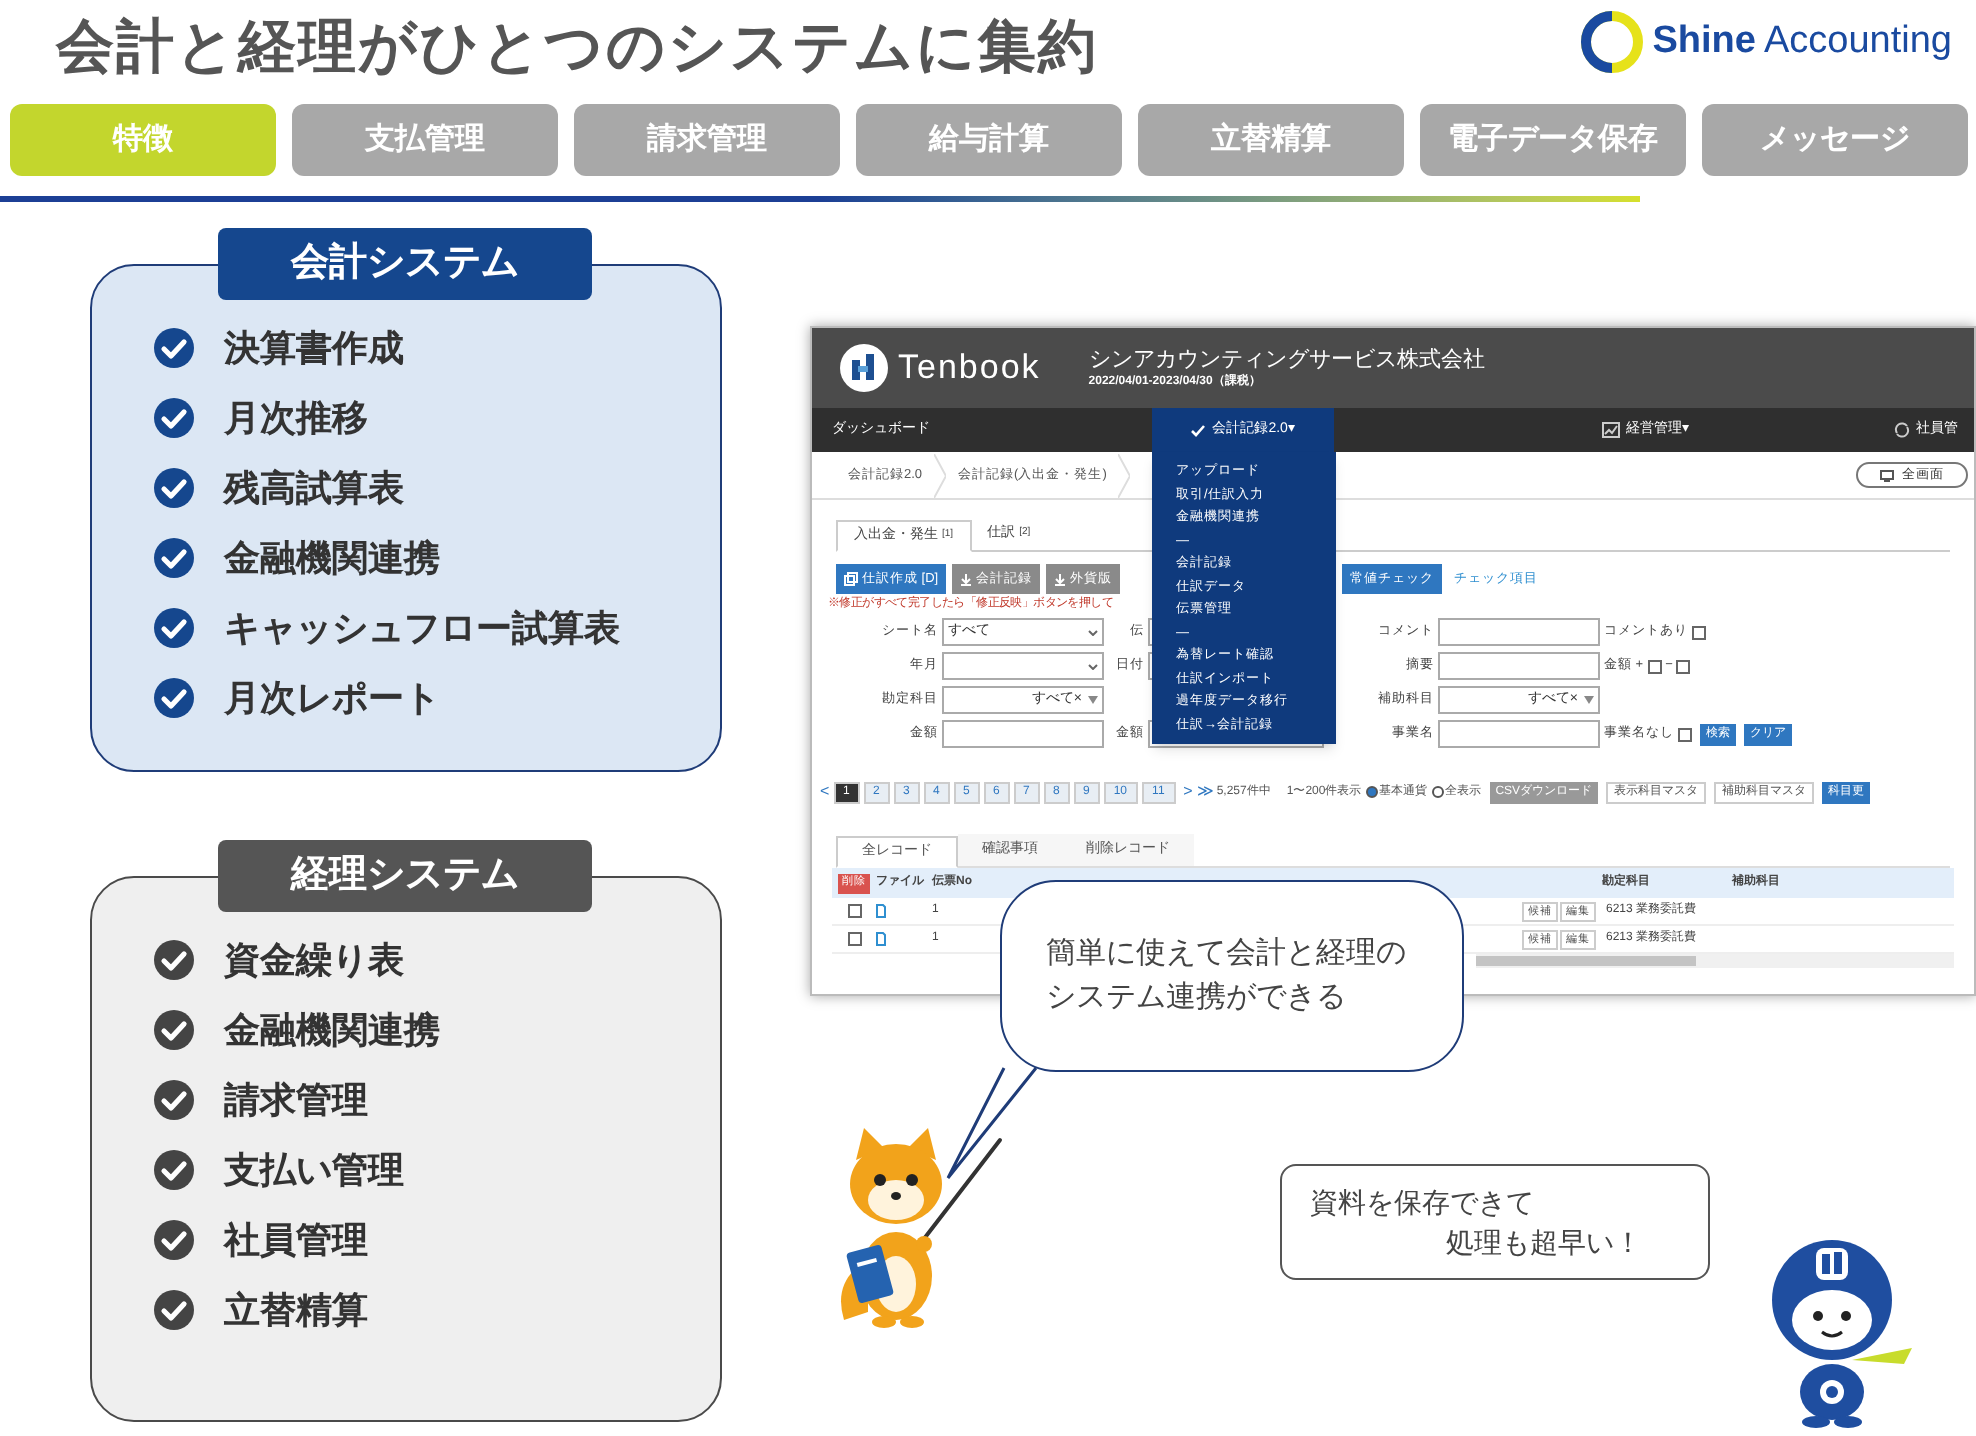 Image resolution: width=1976 pixels, height=1436 pixels. Describe the element at coordinates (1023, 666) in the screenshot. I see `select-field` at that location.